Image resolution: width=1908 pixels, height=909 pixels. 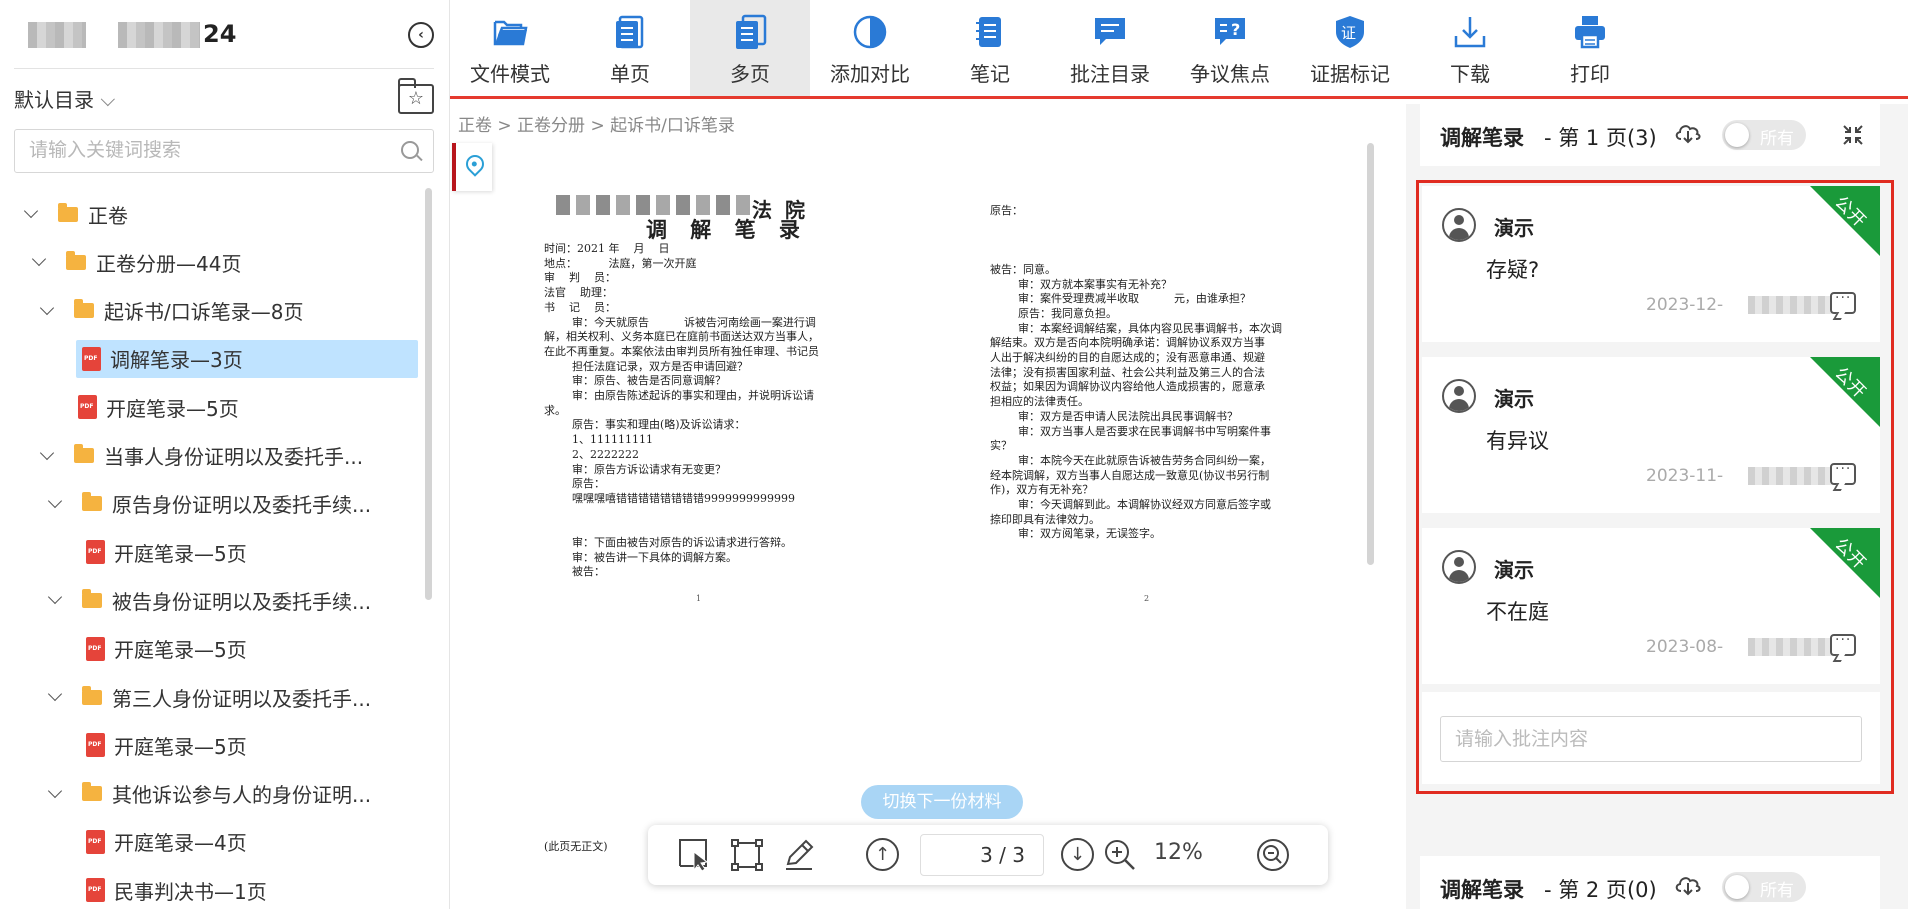 I want to click on single-page-button: 单页, so click(x=630, y=48).